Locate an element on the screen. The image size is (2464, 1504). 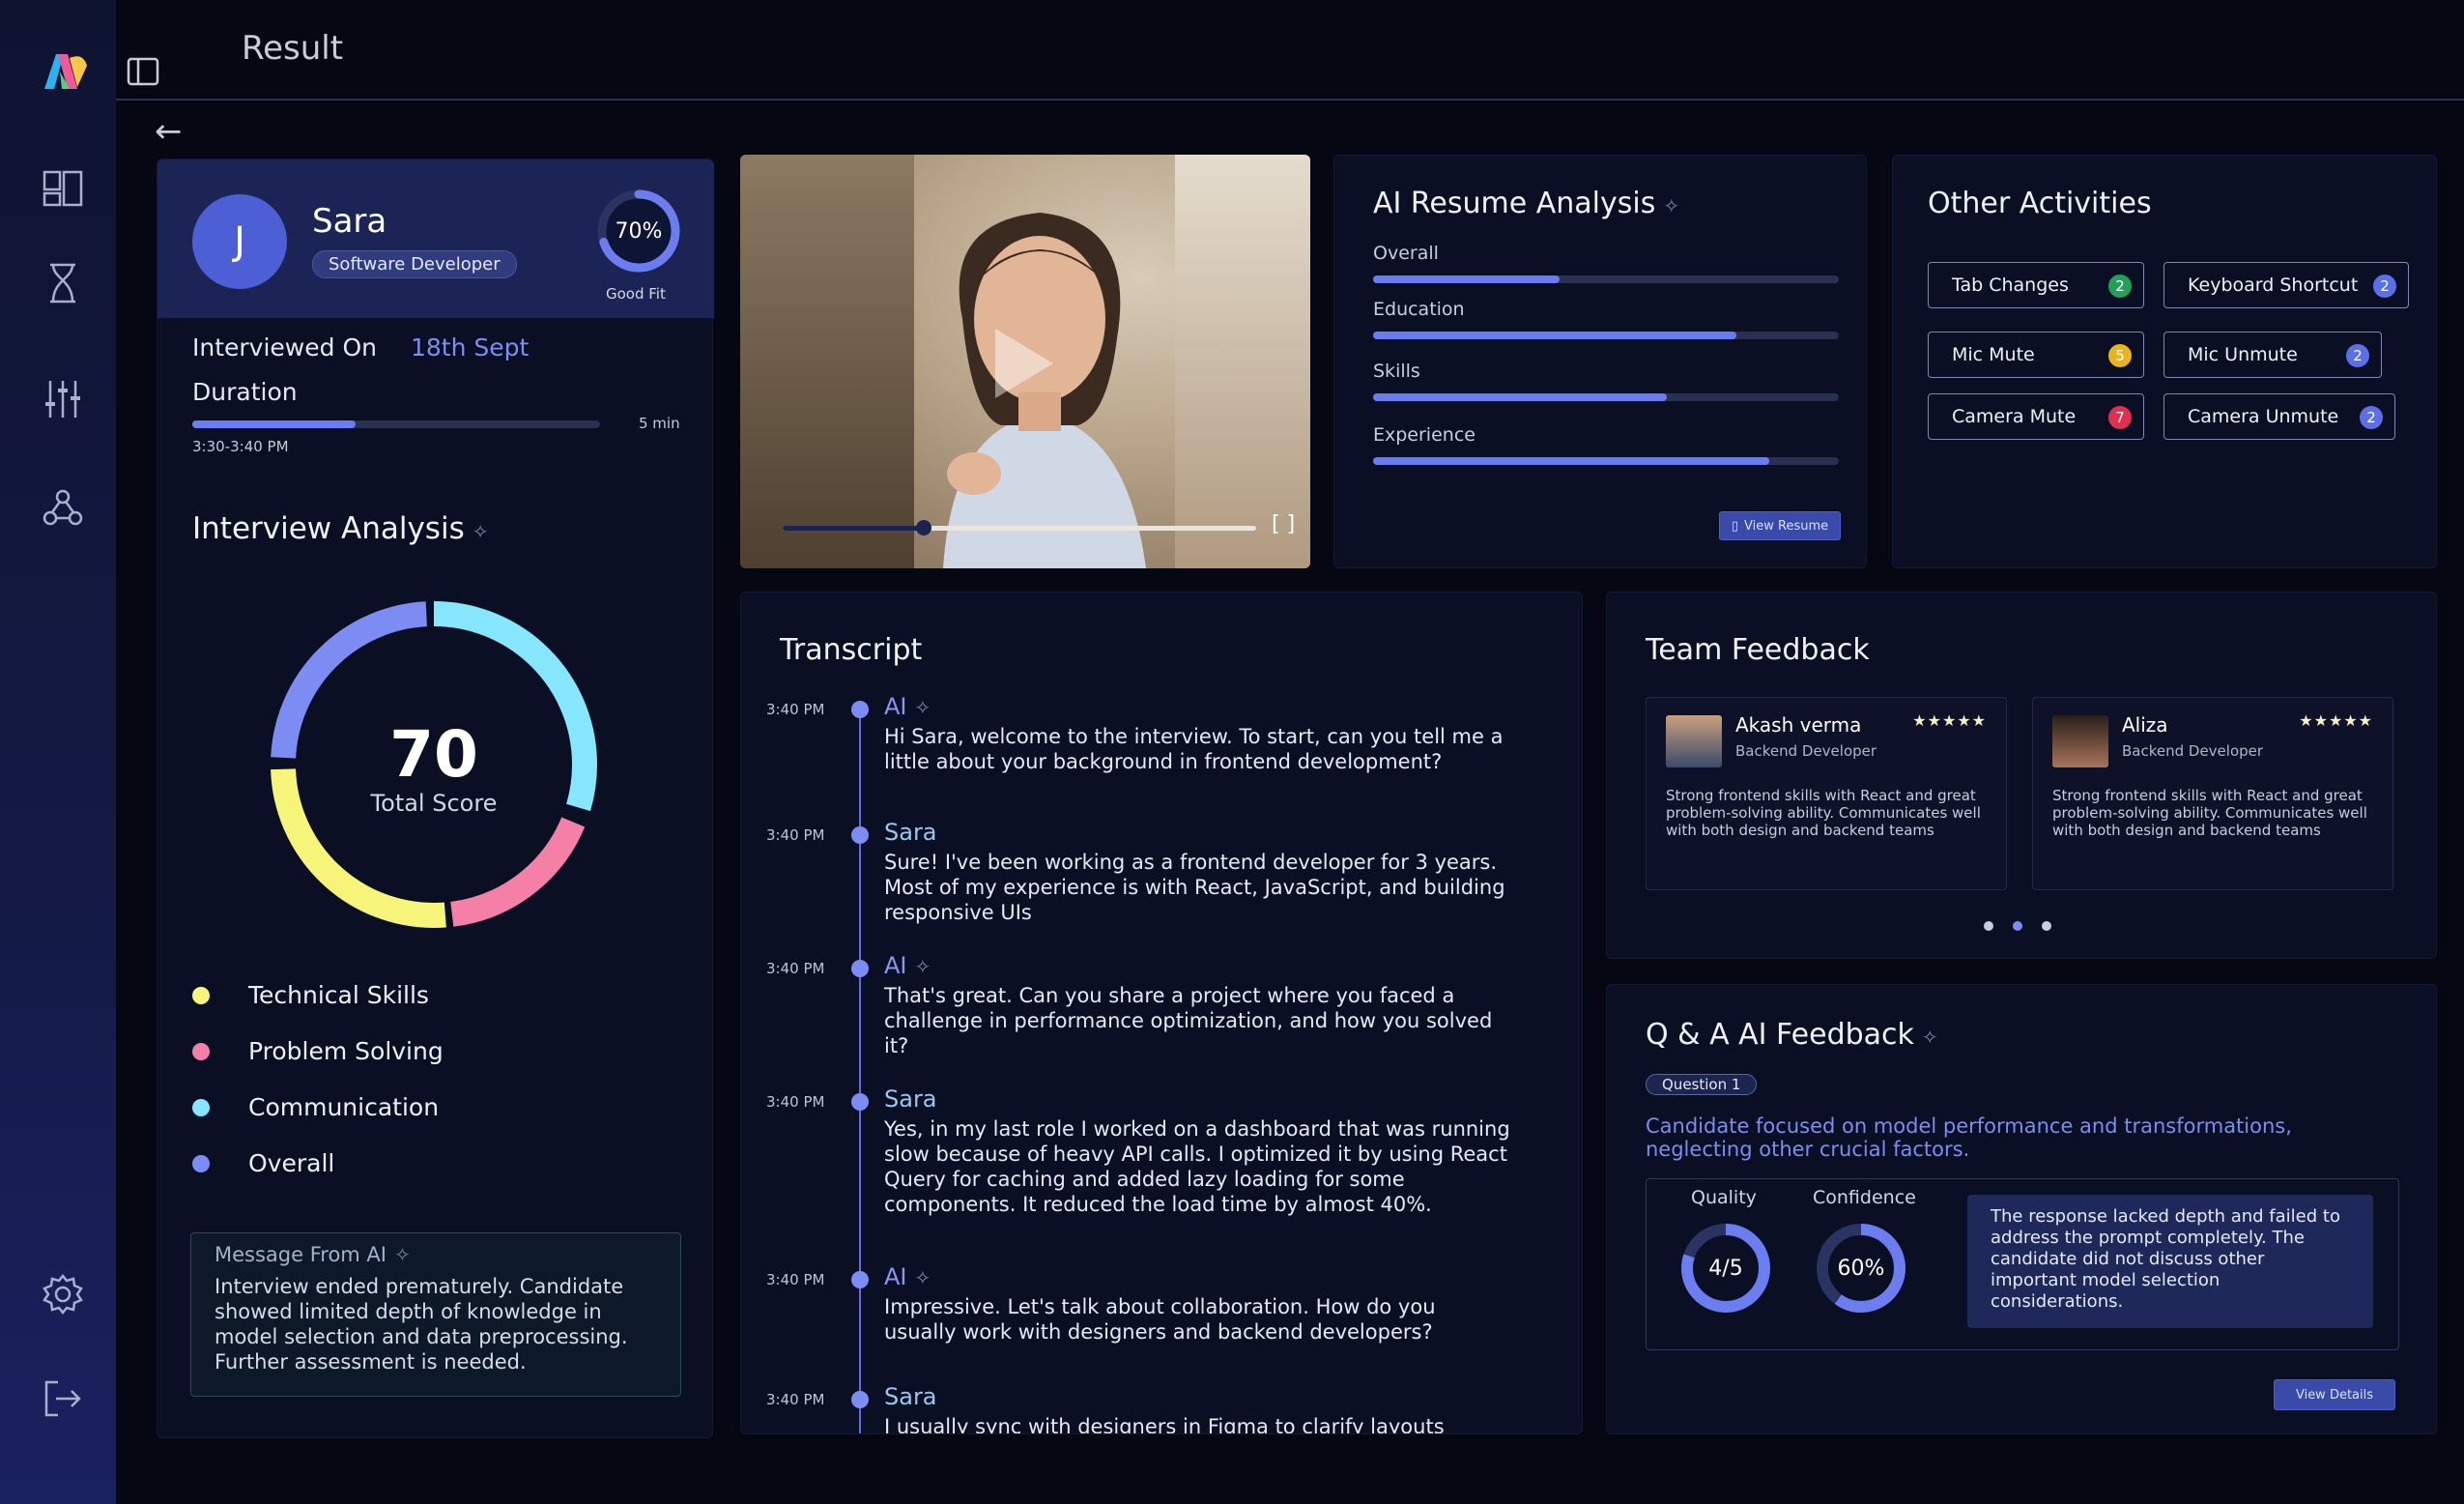
play-icon is located at coordinates (1024, 363).